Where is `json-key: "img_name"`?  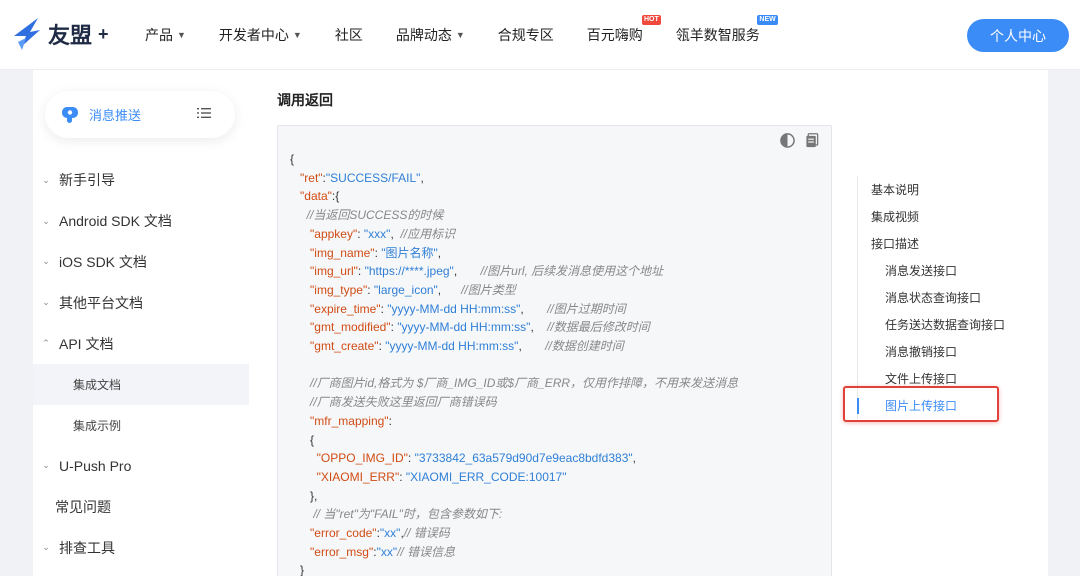 json-key: "img_name" is located at coordinates (342, 252).